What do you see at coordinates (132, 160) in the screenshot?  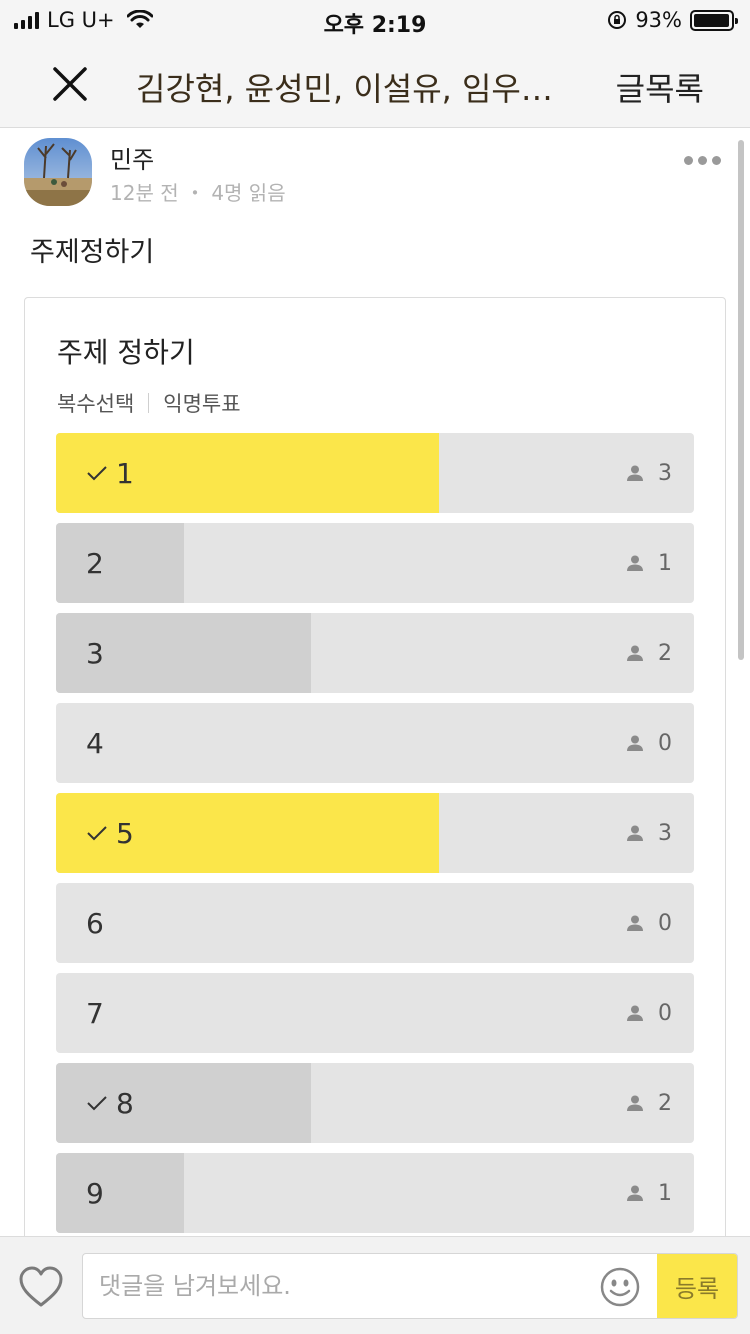 I see `author-name: 민주` at bounding box center [132, 160].